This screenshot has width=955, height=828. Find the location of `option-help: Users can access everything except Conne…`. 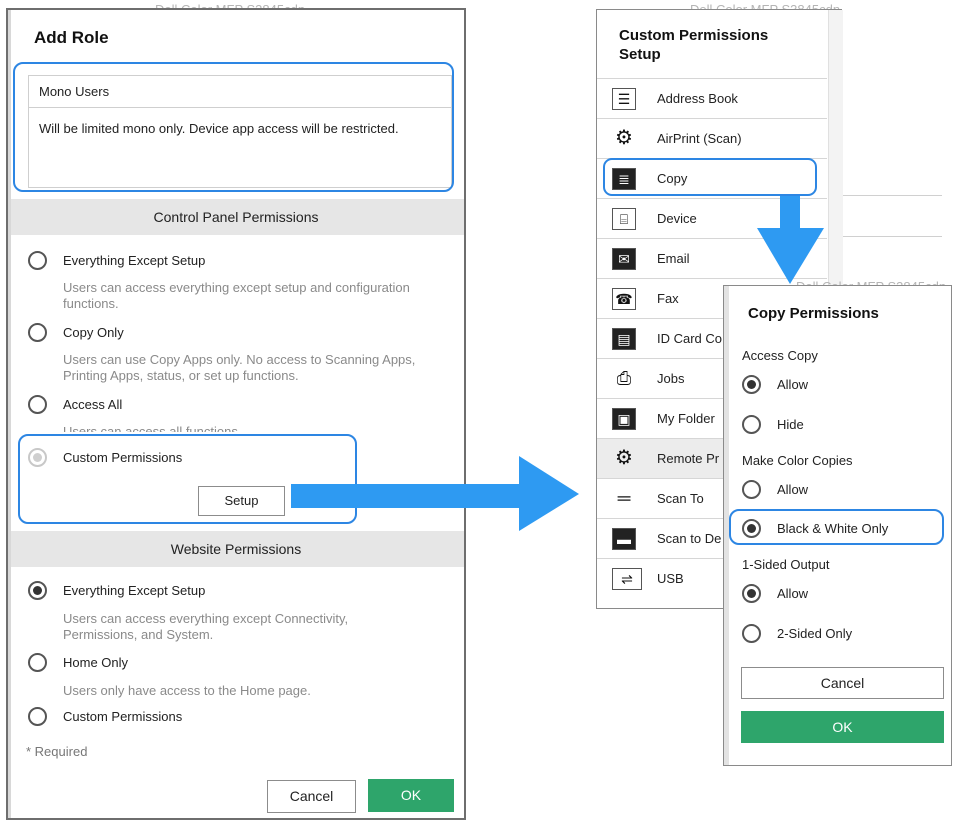

option-help: Users can access everything except Conne… is located at coordinates (206, 626).